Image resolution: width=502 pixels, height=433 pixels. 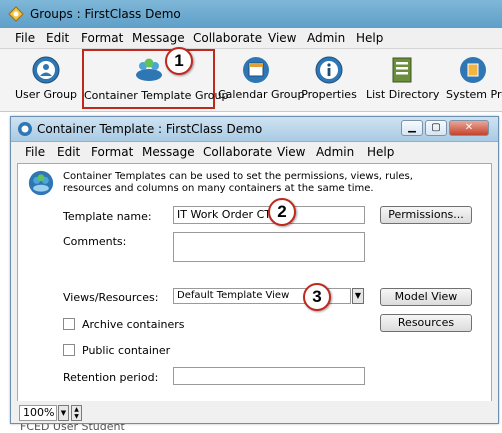 What do you see at coordinates (369, 38) in the screenshot?
I see `menu-help: Help` at bounding box center [369, 38].